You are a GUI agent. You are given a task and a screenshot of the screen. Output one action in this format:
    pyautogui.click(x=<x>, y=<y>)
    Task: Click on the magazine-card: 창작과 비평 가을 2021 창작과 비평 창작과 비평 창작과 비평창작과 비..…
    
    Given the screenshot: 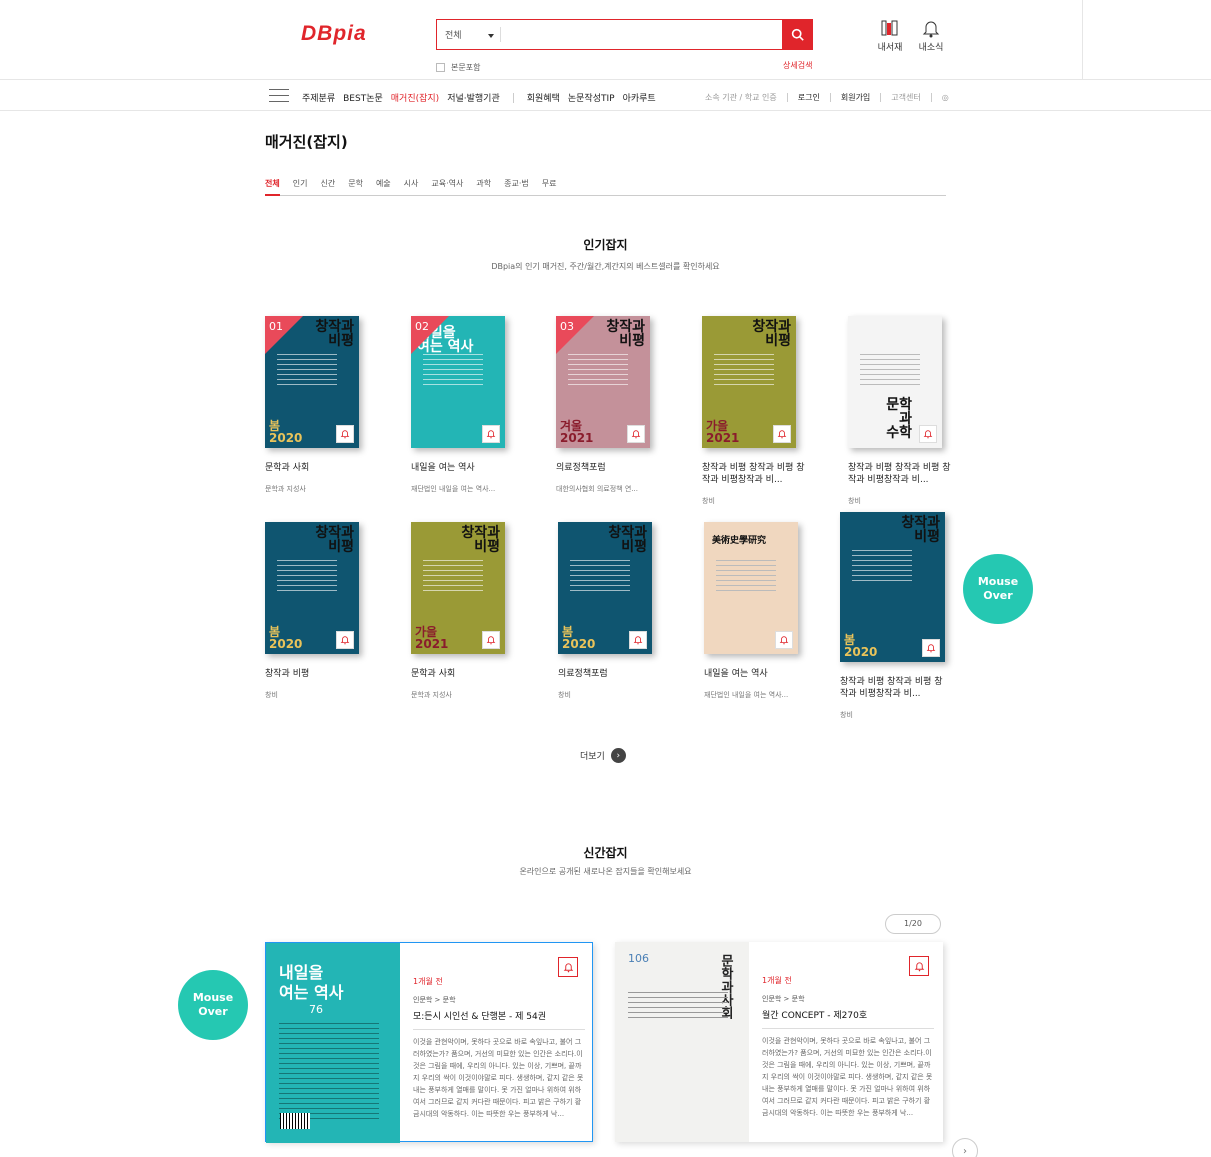 What is the action you would take?
    pyautogui.click(x=757, y=411)
    